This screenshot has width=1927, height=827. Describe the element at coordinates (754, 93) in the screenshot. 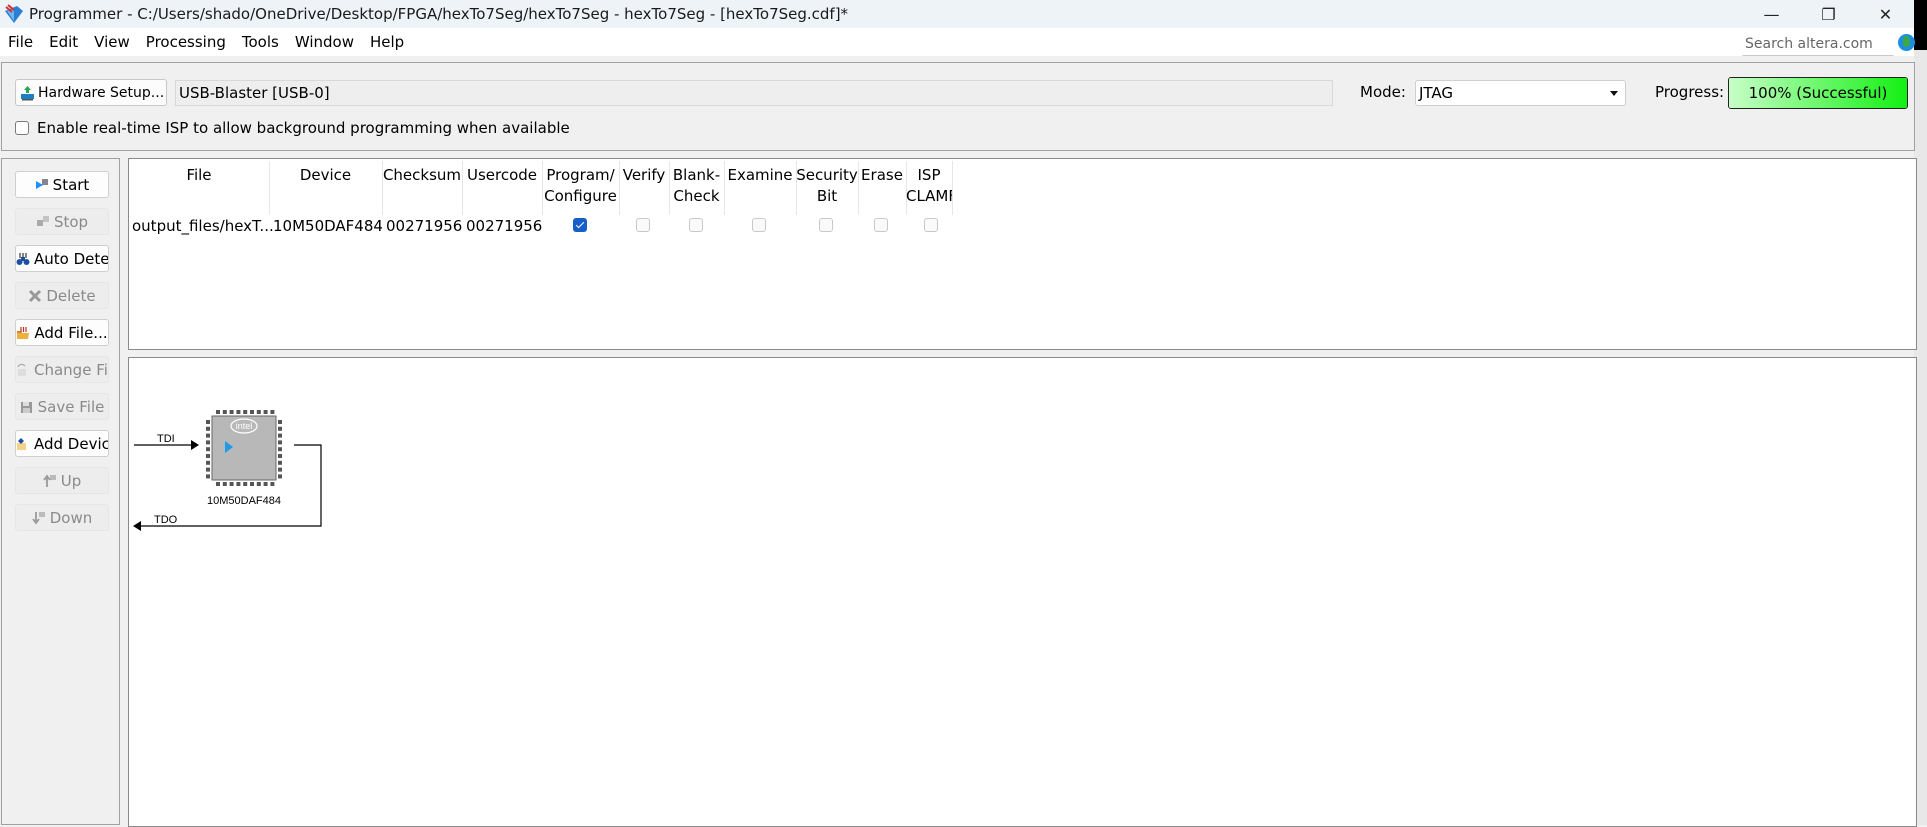

I see `hardware-current-field: USB-Blaster [USB-0]` at that location.